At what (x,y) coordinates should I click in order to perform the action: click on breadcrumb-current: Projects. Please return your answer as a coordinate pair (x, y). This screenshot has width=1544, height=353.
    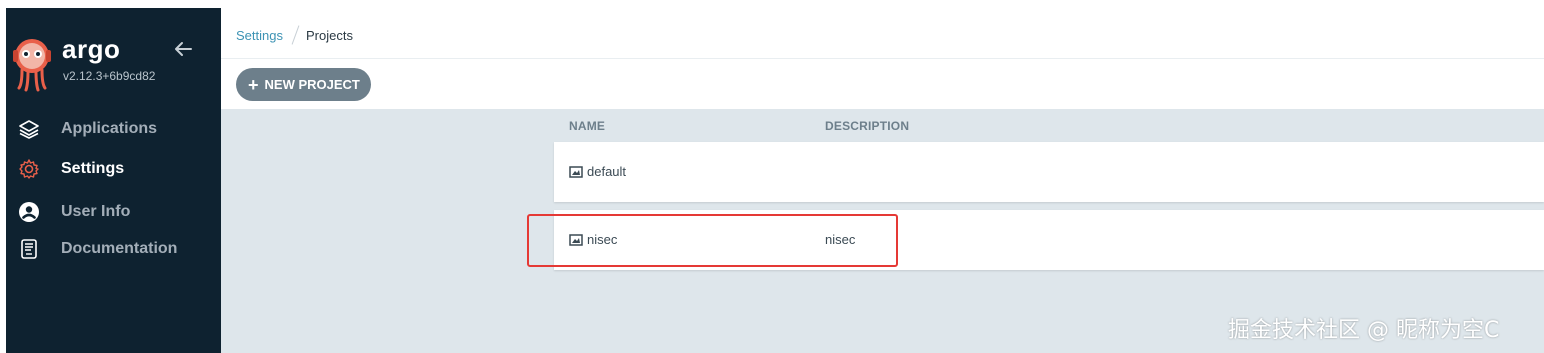
    Looking at the image, I should click on (329, 35).